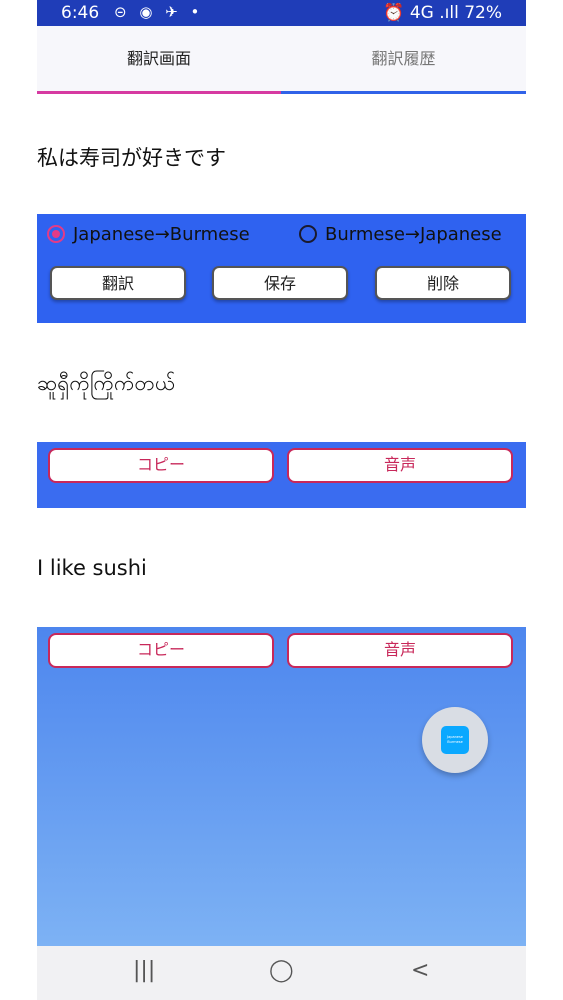  Describe the element at coordinates (118, 283) in the screenshot. I see `translate-button: 翻訳` at that location.